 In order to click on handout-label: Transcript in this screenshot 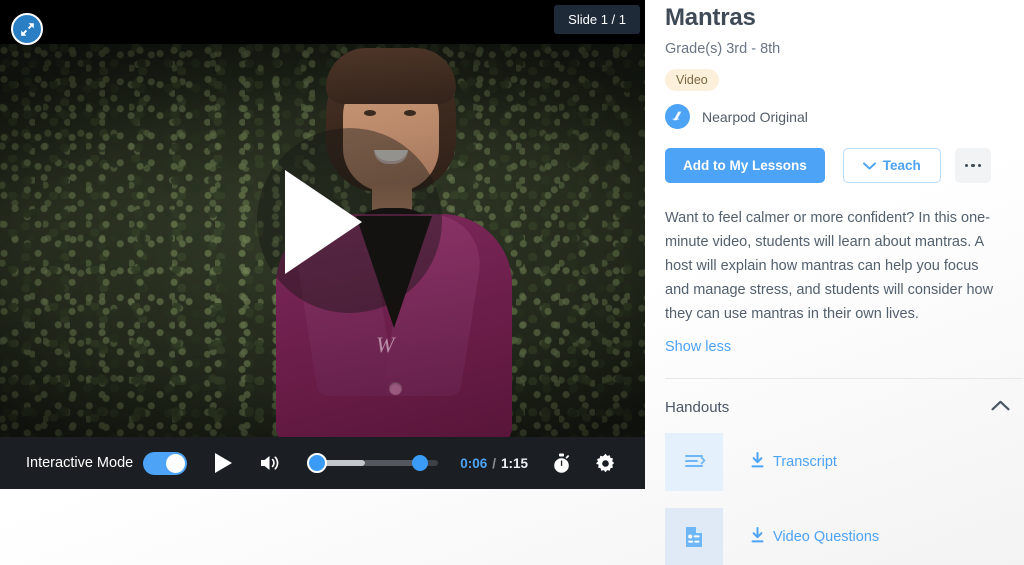, I will do `click(805, 462)`.